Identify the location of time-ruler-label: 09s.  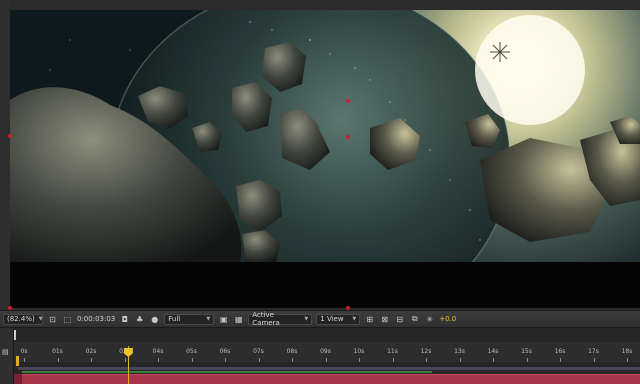
(325, 351).